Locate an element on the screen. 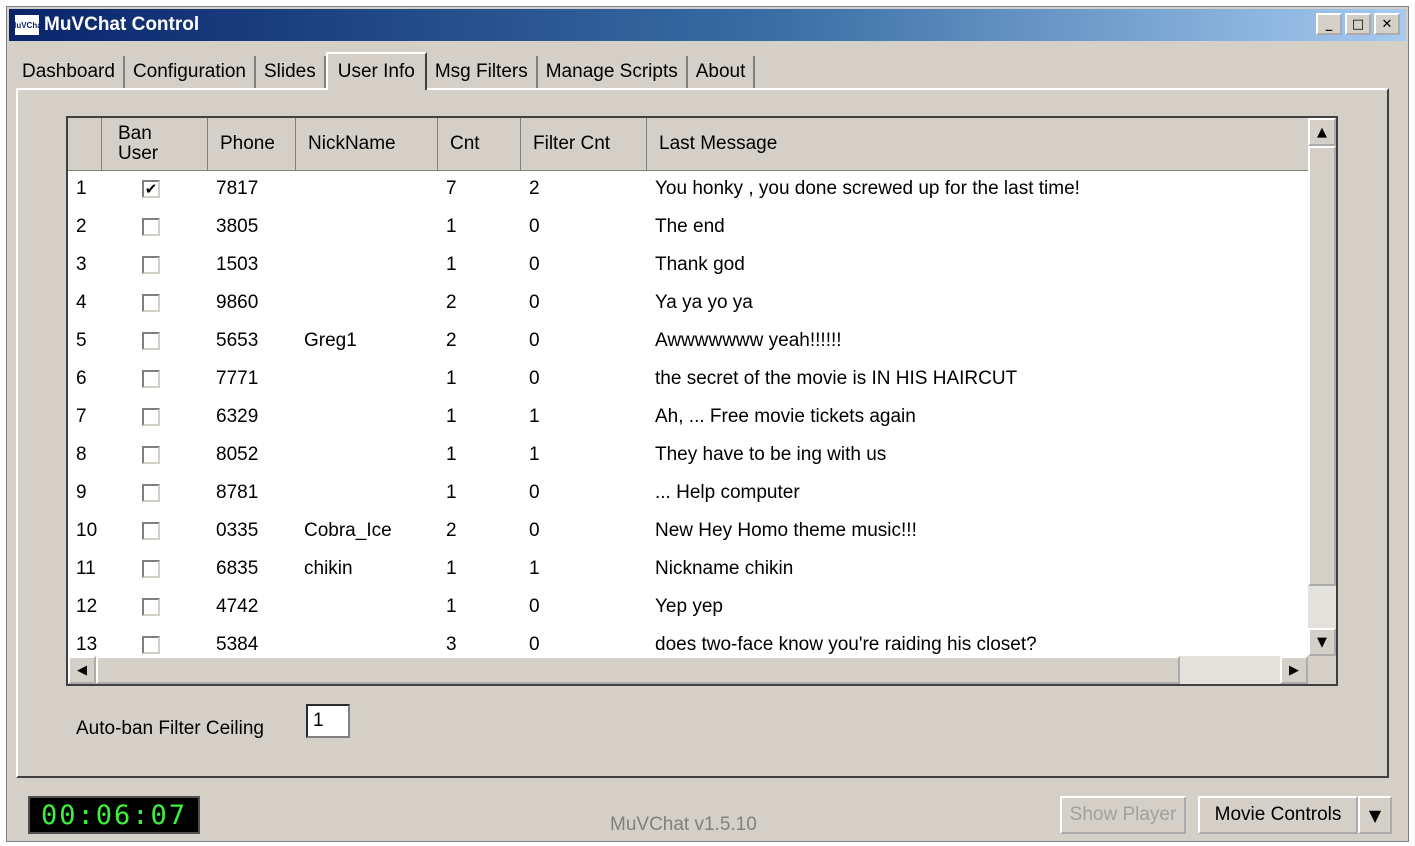  show-player-button: Show Player is located at coordinates (1123, 815).